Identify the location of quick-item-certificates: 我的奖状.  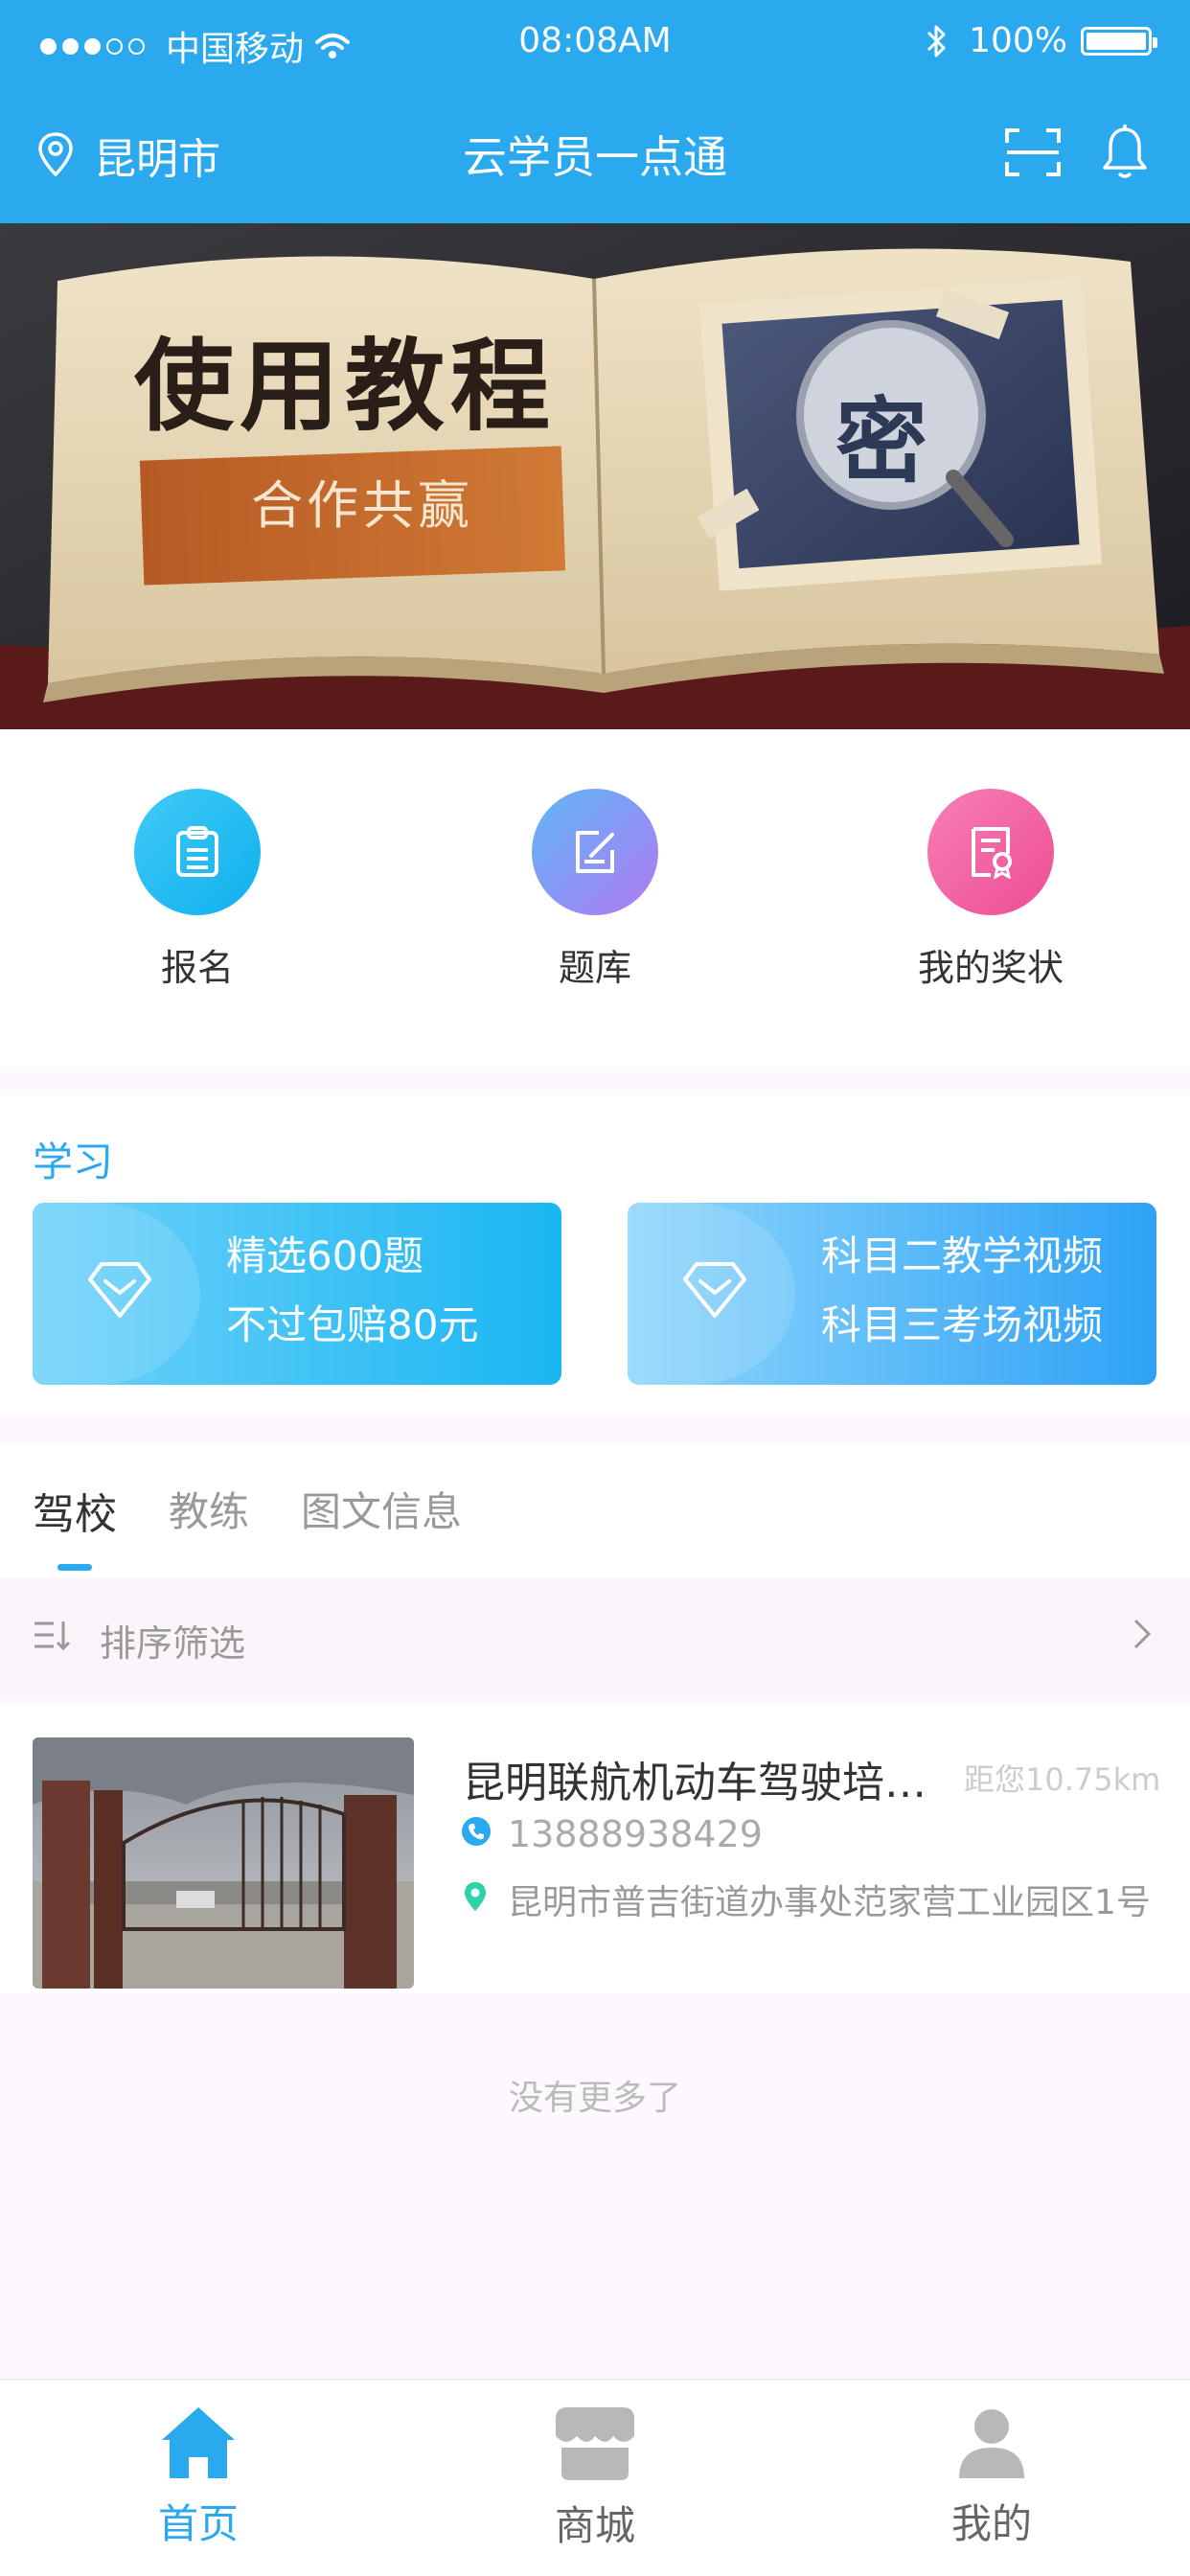
(990, 890).